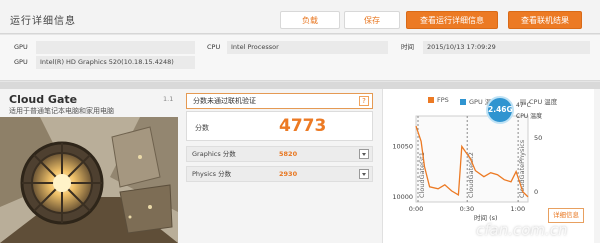 This screenshot has width=600, height=243. I want to click on score-value: 4773, so click(303, 126).